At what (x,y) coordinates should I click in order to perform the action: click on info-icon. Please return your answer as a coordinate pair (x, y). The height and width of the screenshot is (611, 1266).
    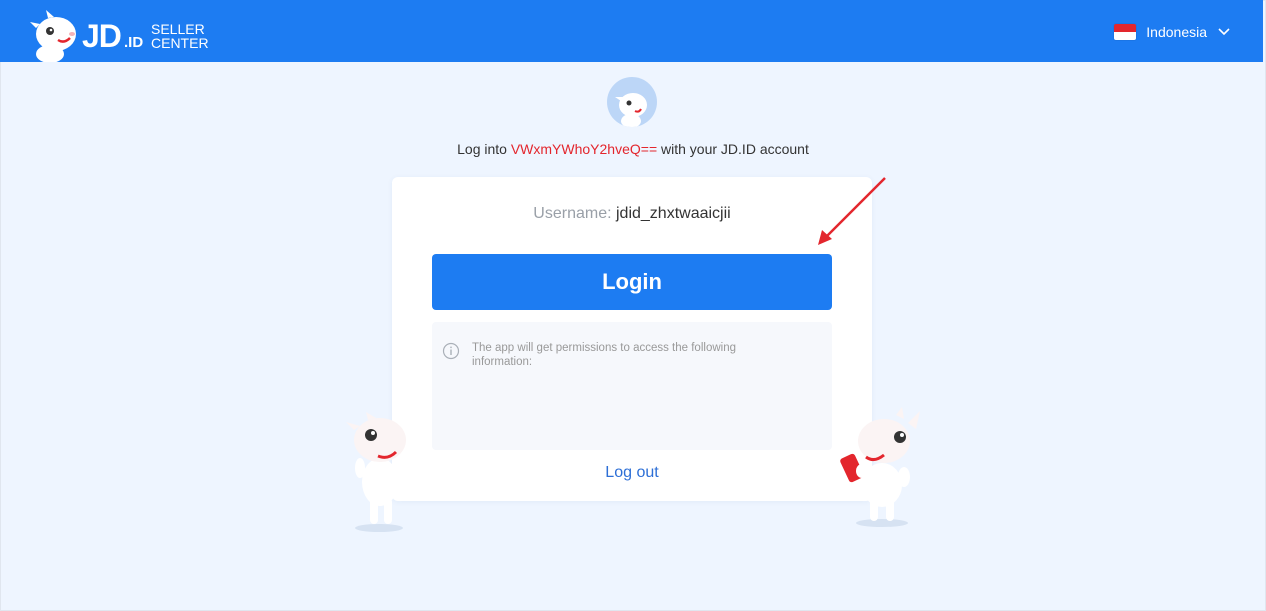
    Looking at the image, I should click on (451, 351).